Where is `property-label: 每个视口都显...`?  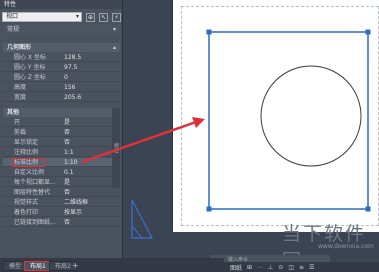
property-label: 每个视口都显... is located at coordinates (35, 182).